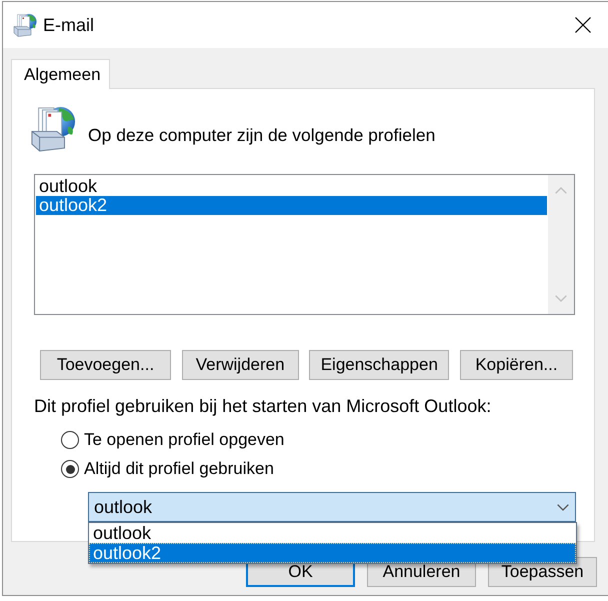 Image resolution: width=608 pixels, height=601 pixels. Describe the element at coordinates (332, 533) in the screenshot. I see `dropdown-option: outlook` at that location.